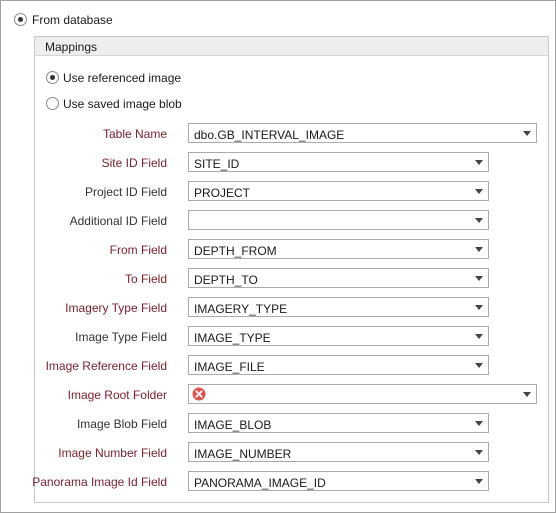 The image size is (556, 513). What do you see at coordinates (116, 308) in the screenshot?
I see `imagery-type-field-label: Imagery Type Field` at bounding box center [116, 308].